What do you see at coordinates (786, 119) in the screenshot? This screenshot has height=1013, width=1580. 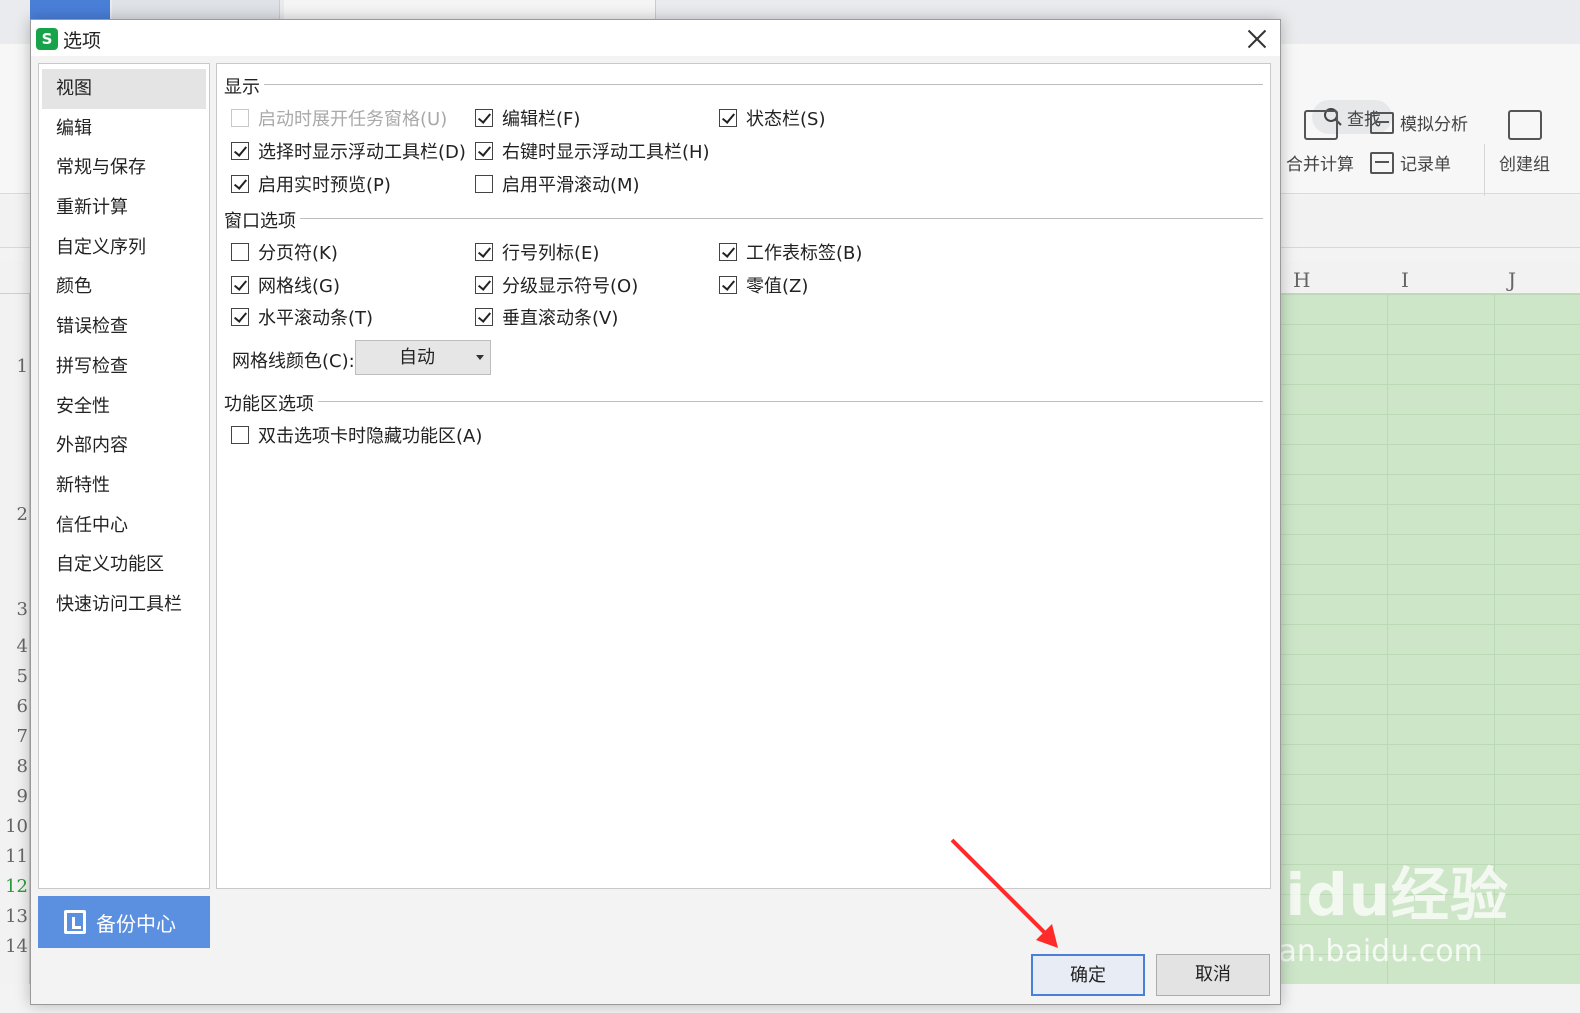 I see `option-label: 状态栏(S)` at bounding box center [786, 119].